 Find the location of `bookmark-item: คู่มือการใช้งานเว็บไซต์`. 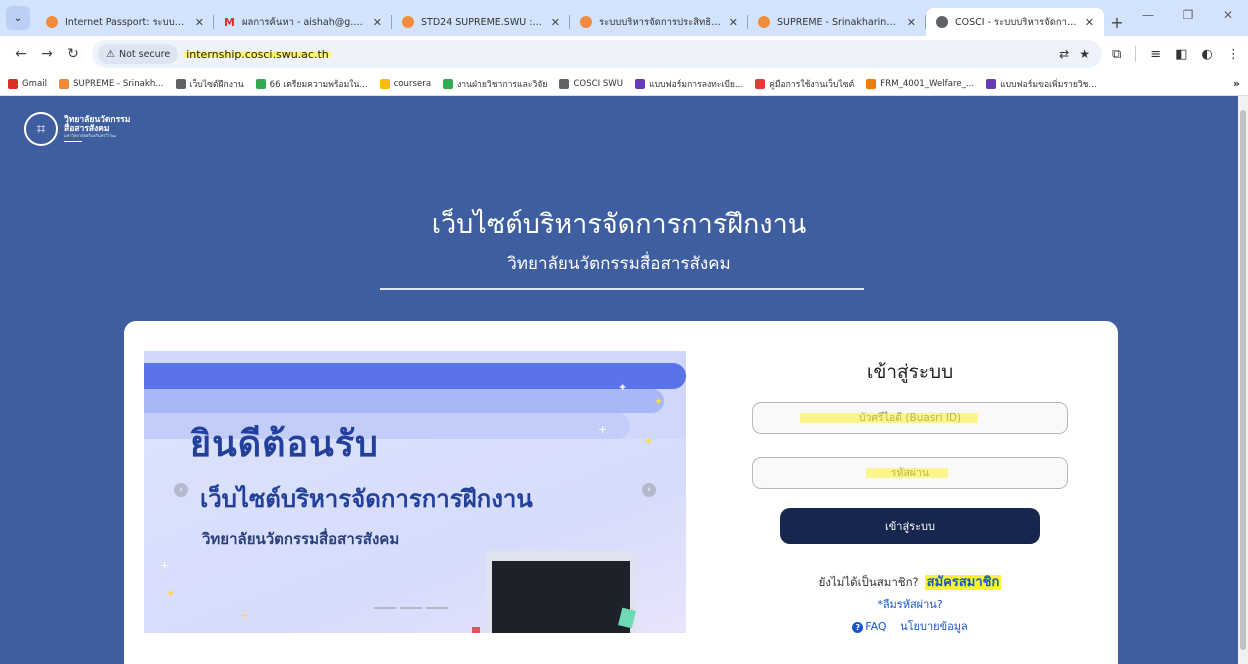

bookmark-item: คู่มือการใช้งานเว็บไซต์ is located at coordinates (804, 84).